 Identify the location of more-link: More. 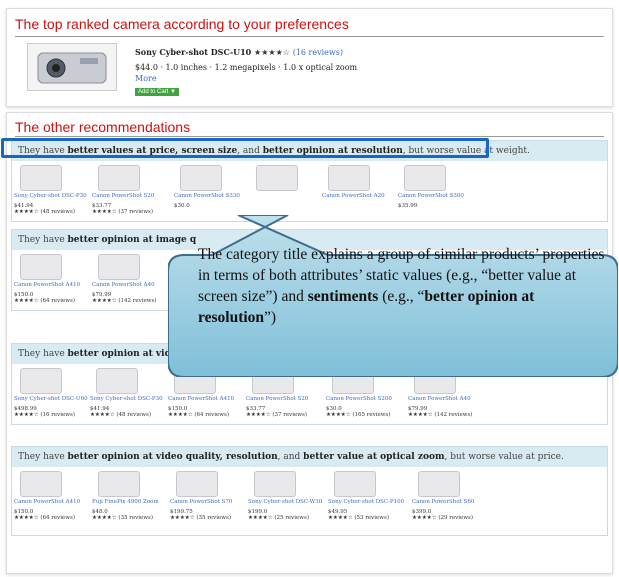
(146, 78).